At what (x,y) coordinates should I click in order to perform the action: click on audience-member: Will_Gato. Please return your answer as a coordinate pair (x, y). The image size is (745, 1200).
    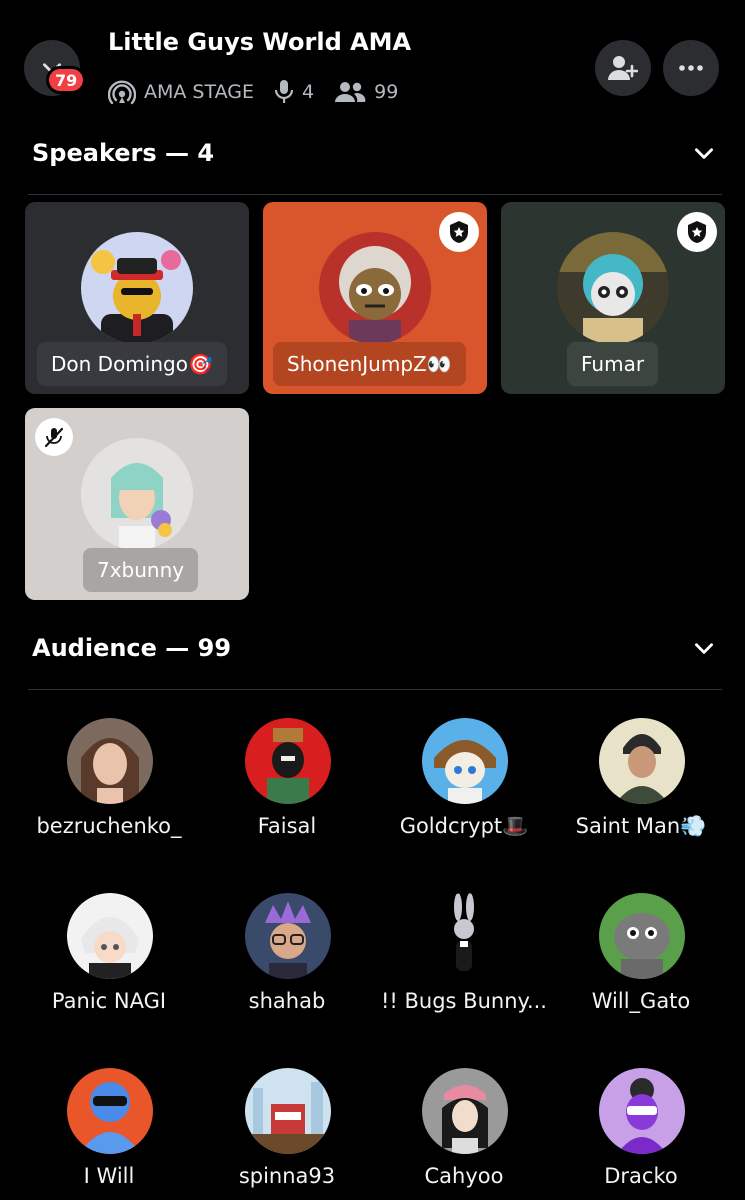
    Looking at the image, I should click on (641, 963).